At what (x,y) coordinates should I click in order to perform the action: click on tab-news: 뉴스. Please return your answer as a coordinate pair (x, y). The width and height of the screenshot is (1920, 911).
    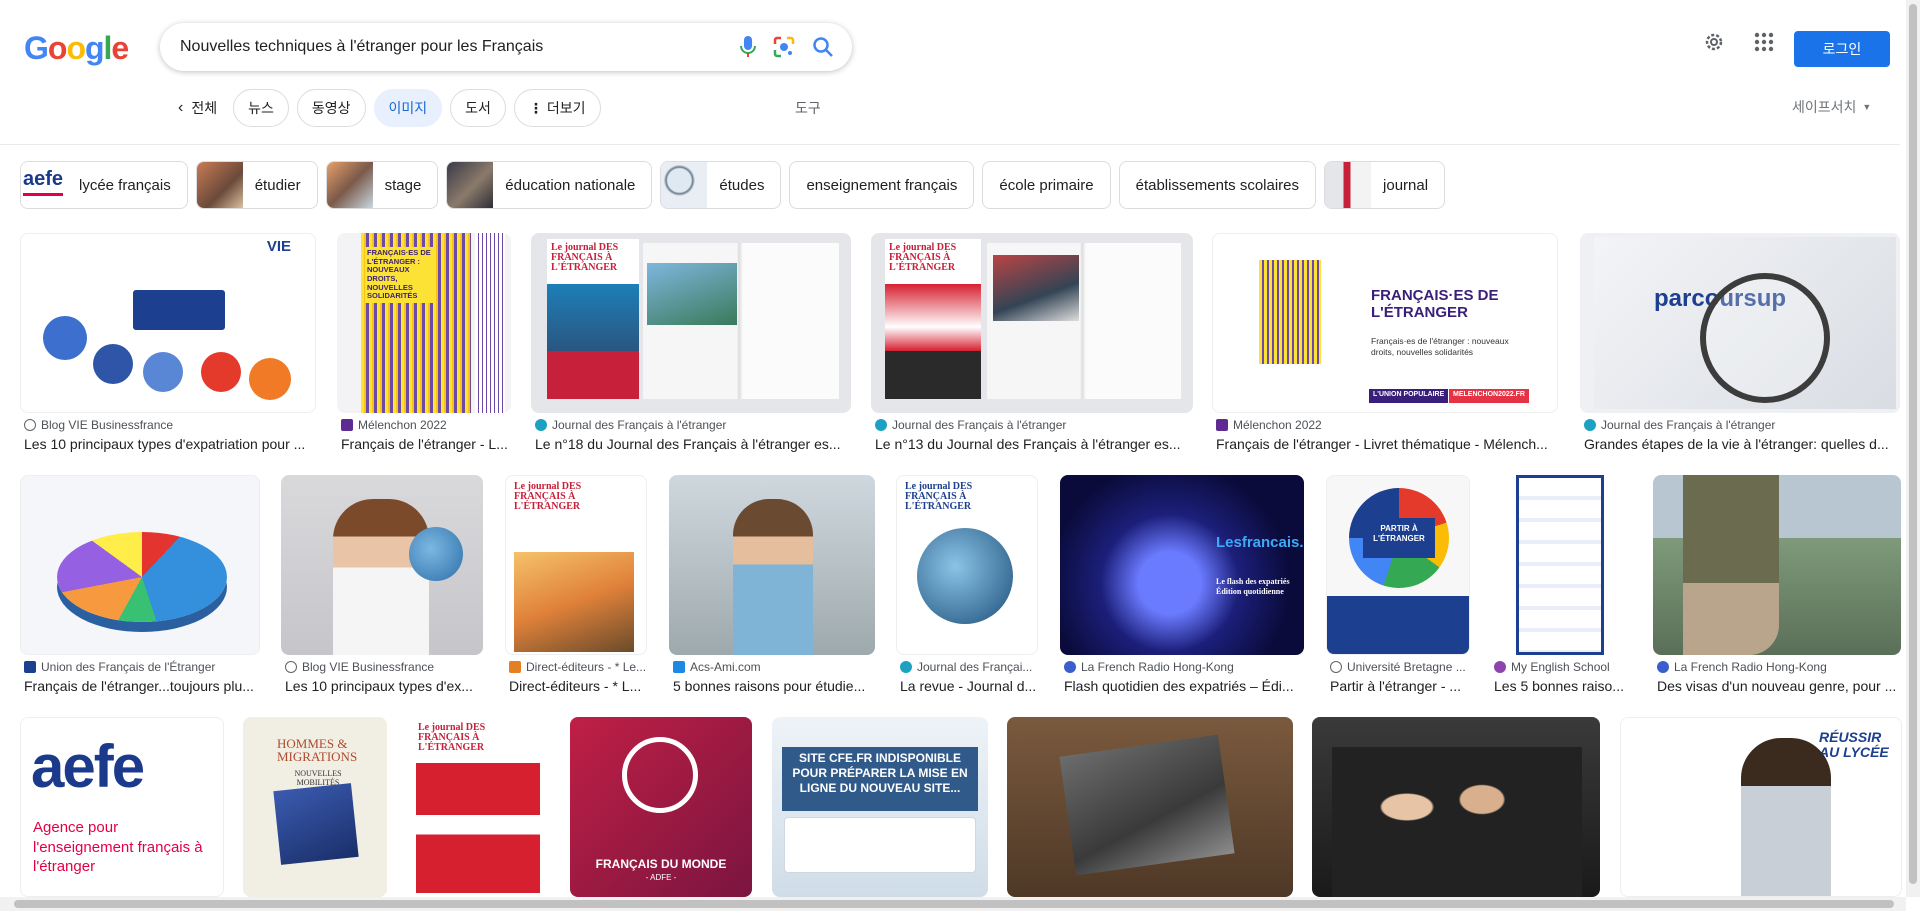
    Looking at the image, I should click on (261, 108).